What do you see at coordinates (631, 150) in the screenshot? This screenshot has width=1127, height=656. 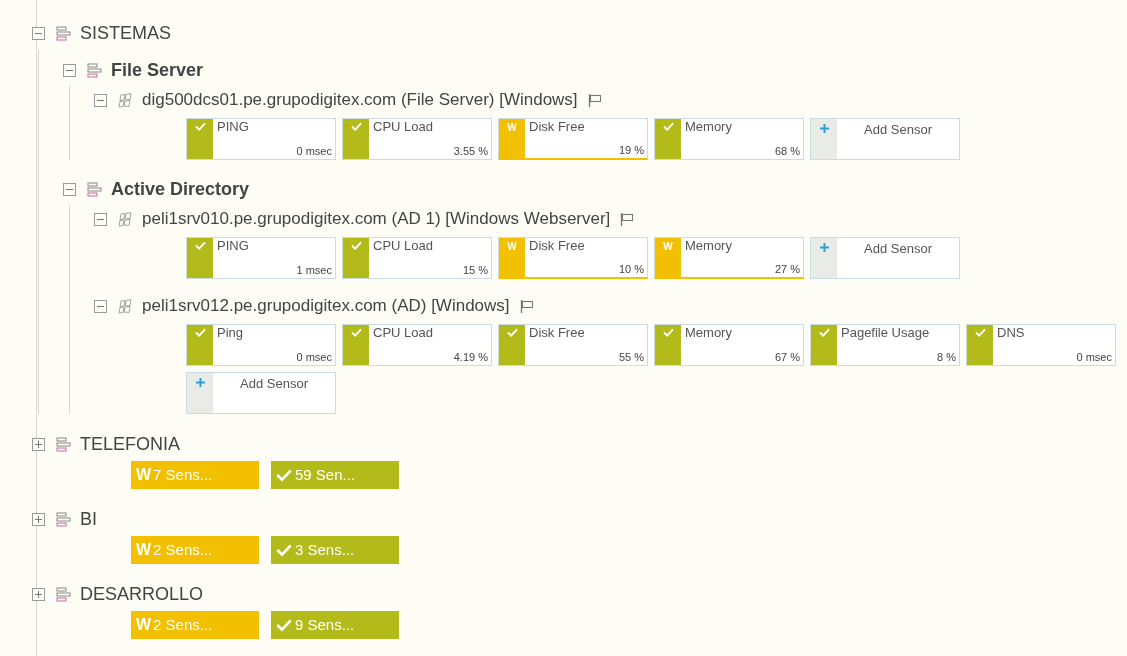 I see `sensor-value: 19 %` at bounding box center [631, 150].